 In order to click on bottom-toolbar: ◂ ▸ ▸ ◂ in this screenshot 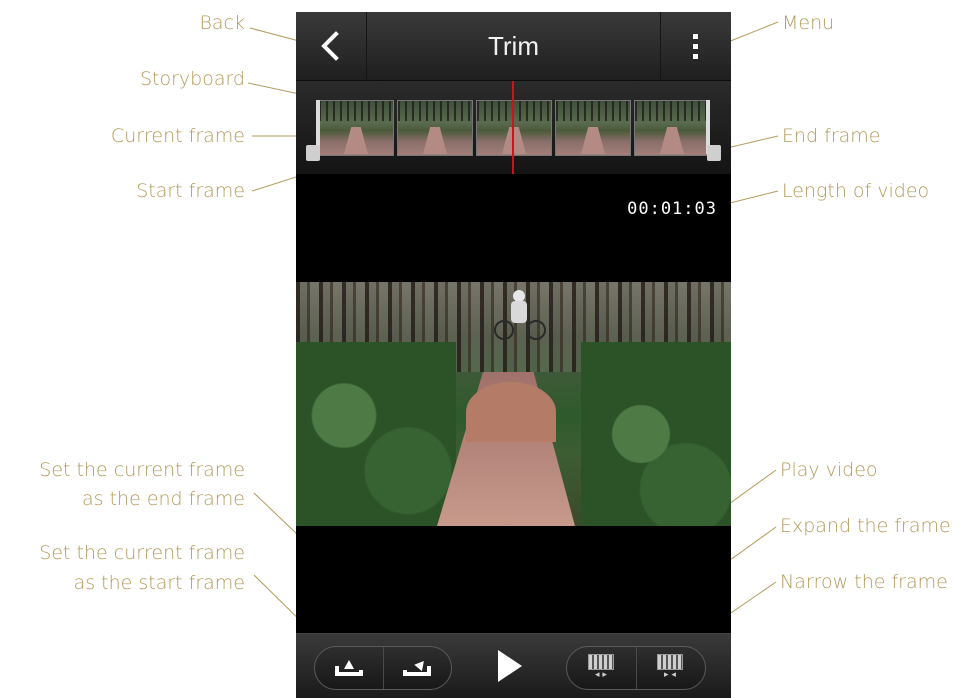, I will do `click(513, 665)`.